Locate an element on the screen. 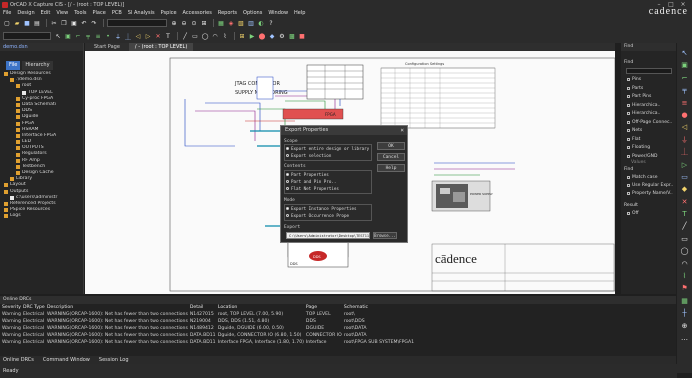  polyline-icon: ⌇ is located at coordinates (225, 36).